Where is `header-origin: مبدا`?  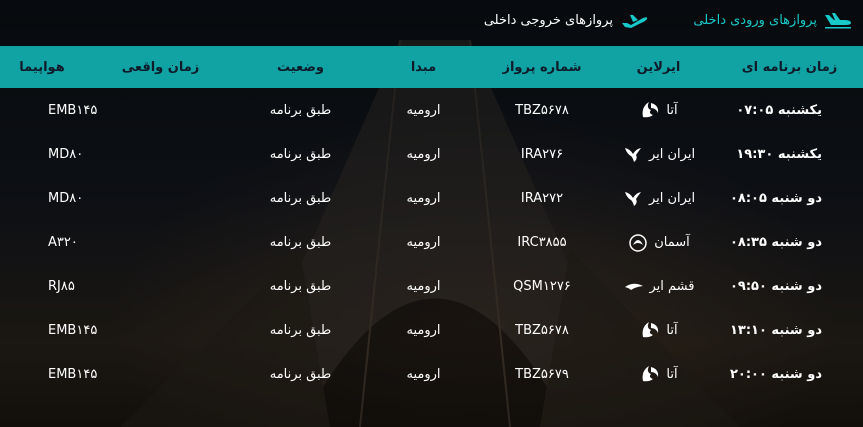
header-origin: مبدا is located at coordinates (423, 67).